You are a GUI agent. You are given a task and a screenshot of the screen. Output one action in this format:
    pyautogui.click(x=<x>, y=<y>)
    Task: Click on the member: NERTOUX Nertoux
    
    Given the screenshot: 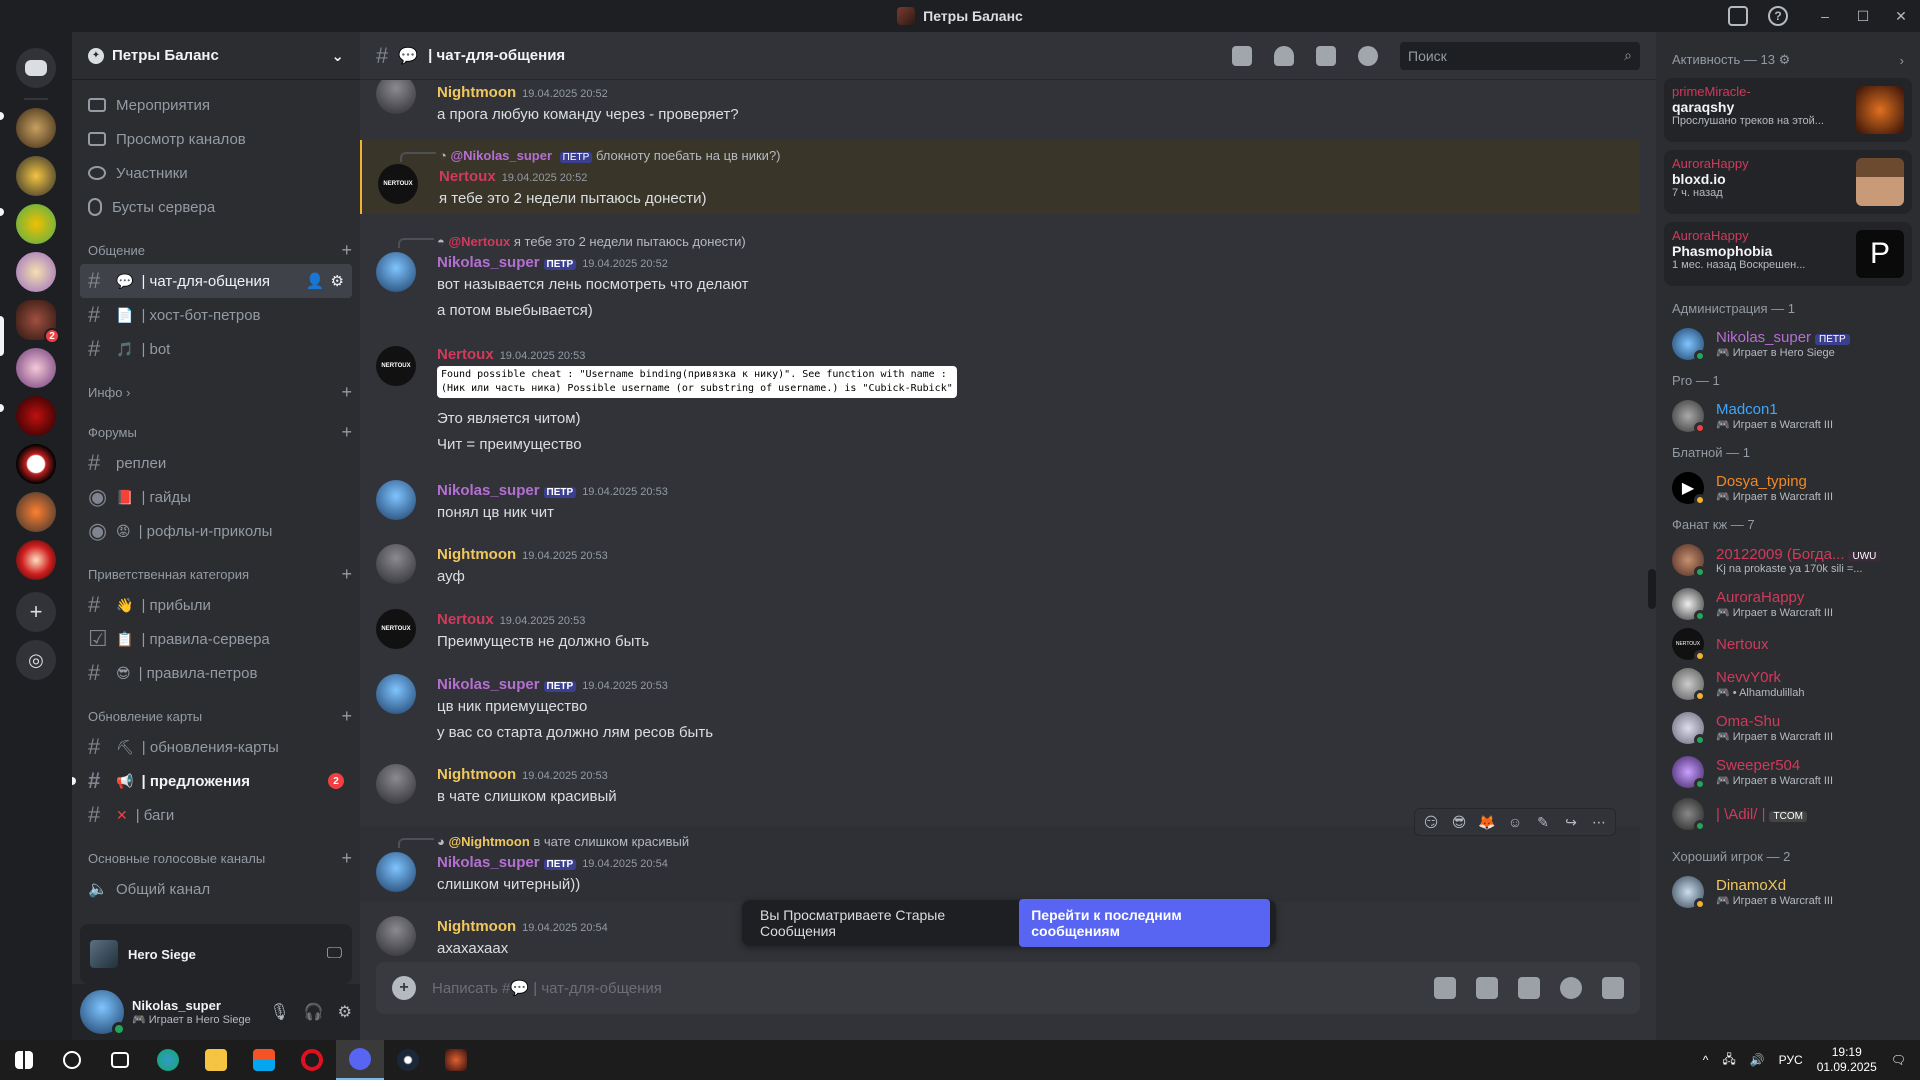 What is the action you would take?
    pyautogui.click(x=1788, y=644)
    